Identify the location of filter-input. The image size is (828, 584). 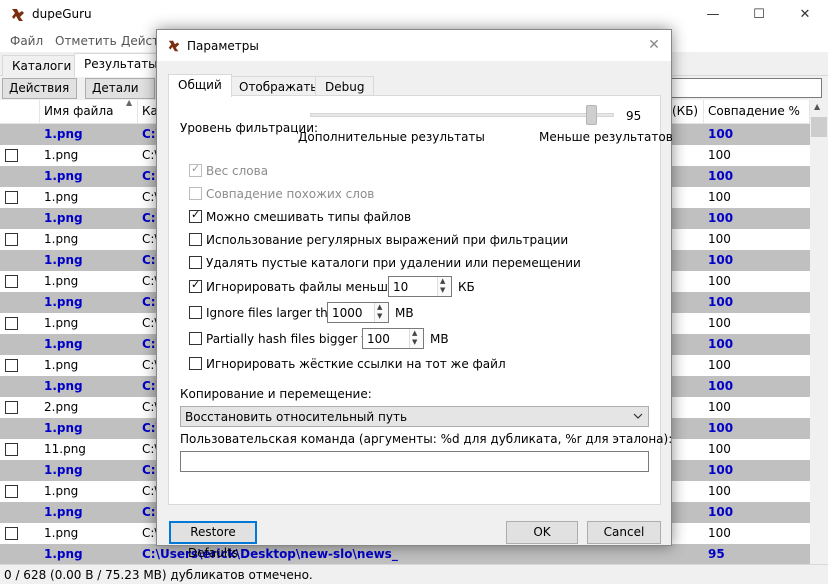
(746, 88).